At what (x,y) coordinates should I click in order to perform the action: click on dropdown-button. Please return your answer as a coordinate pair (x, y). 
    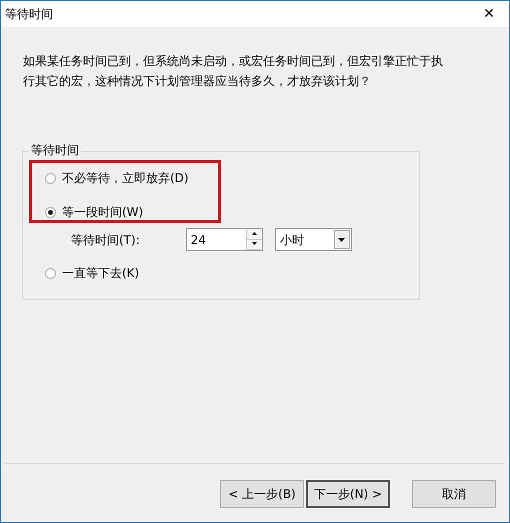
    Looking at the image, I should click on (342, 239).